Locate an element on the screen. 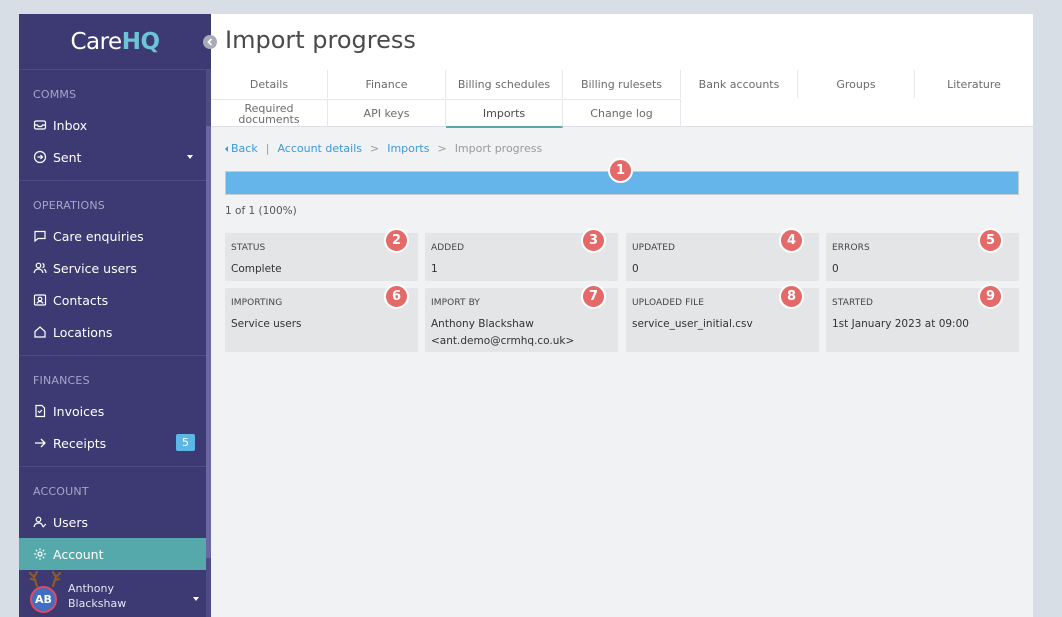 This screenshot has width=1062, height=617. receipts-count-badge: 5 is located at coordinates (185, 442).